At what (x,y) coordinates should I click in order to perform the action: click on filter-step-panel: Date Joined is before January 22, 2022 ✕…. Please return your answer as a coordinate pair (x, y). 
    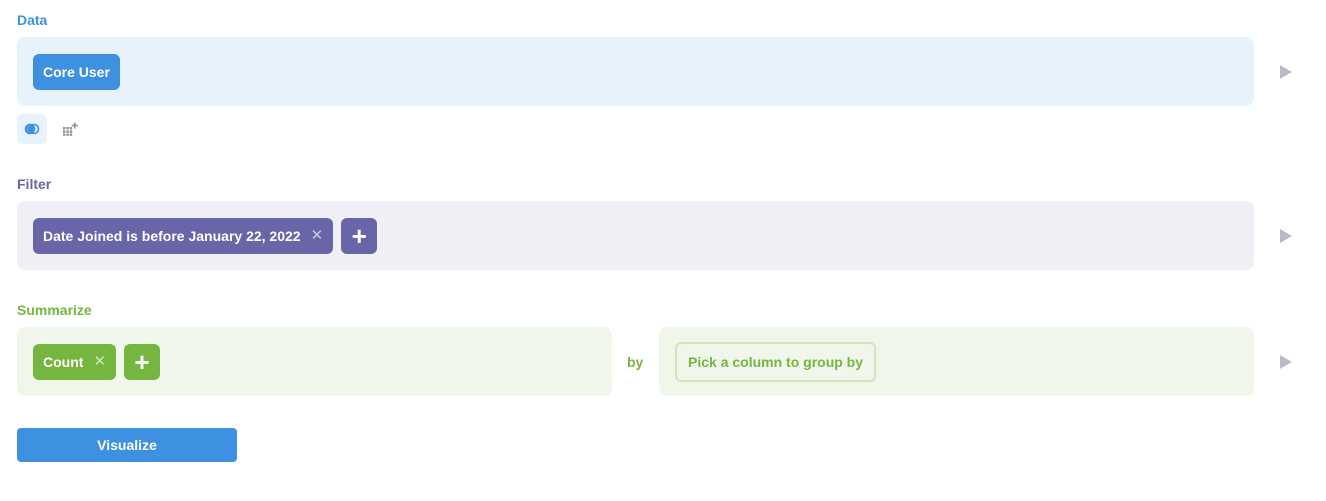
    Looking at the image, I should click on (635, 235).